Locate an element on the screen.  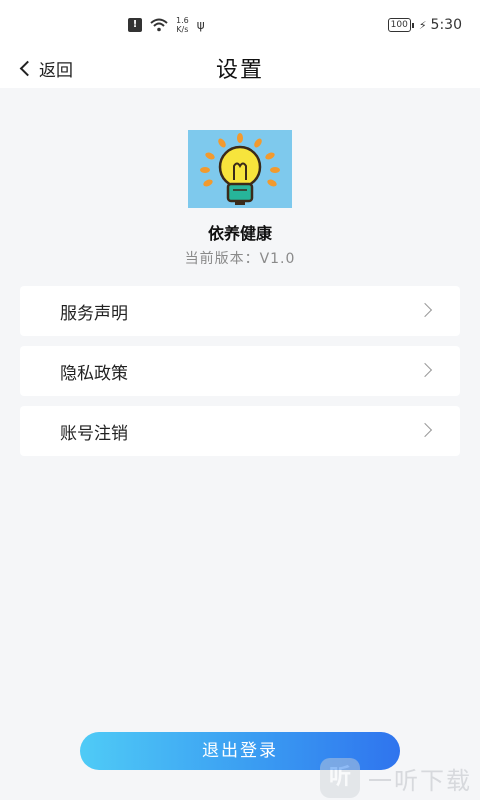
menu-item-privacy-policy: 隐私政策 is located at coordinates (240, 371).